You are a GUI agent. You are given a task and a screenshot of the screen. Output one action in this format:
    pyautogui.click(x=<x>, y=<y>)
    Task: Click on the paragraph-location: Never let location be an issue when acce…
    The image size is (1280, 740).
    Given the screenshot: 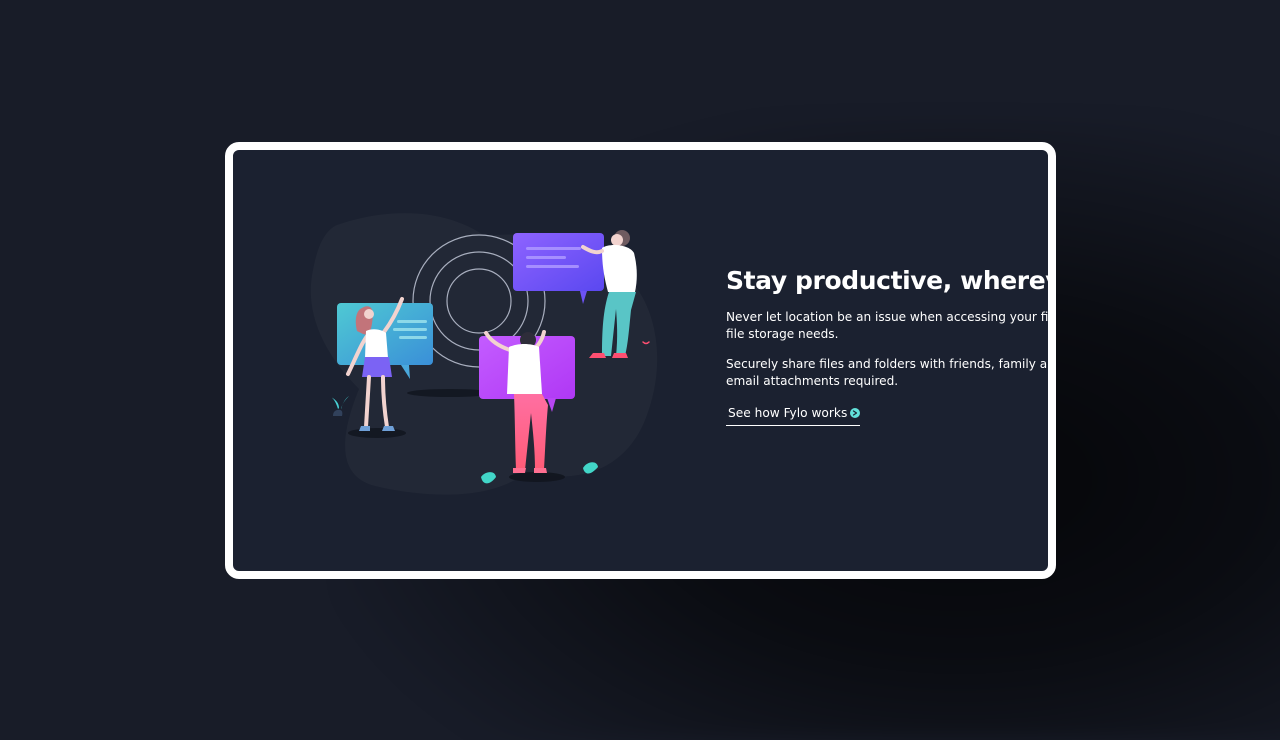 What is the action you would take?
    pyautogui.click(x=891, y=326)
    